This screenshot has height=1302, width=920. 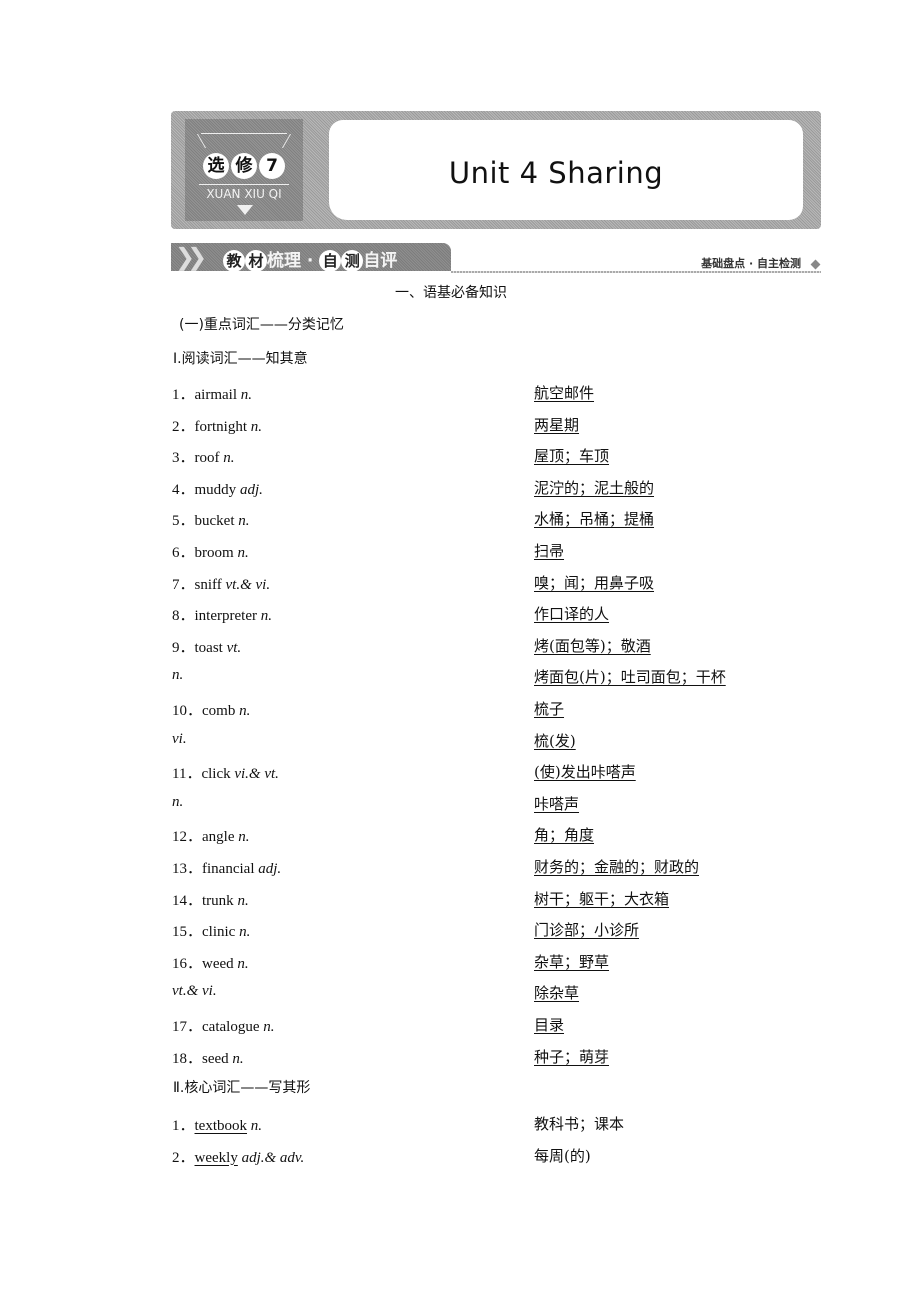 What do you see at coordinates (221, 583) in the screenshot?
I see `vocab-row: 7．sniff vt.& vi.` at bounding box center [221, 583].